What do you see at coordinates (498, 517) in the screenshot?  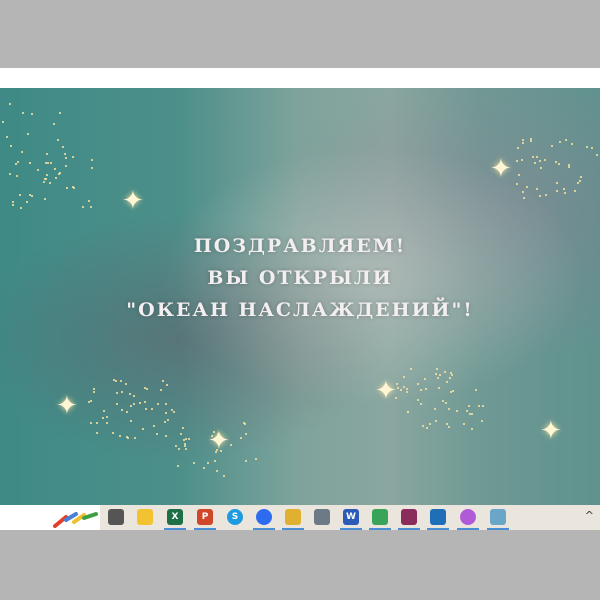 I see `taskbar-active-app-icon` at bounding box center [498, 517].